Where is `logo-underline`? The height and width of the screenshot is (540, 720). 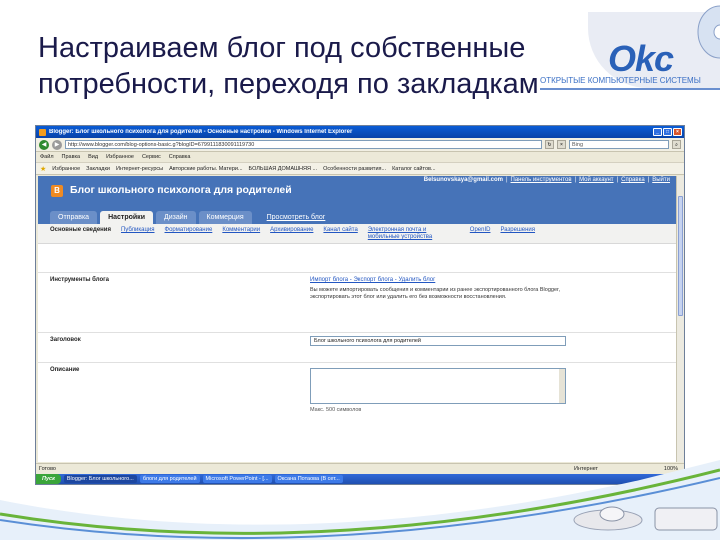 logo-underline is located at coordinates (630, 89).